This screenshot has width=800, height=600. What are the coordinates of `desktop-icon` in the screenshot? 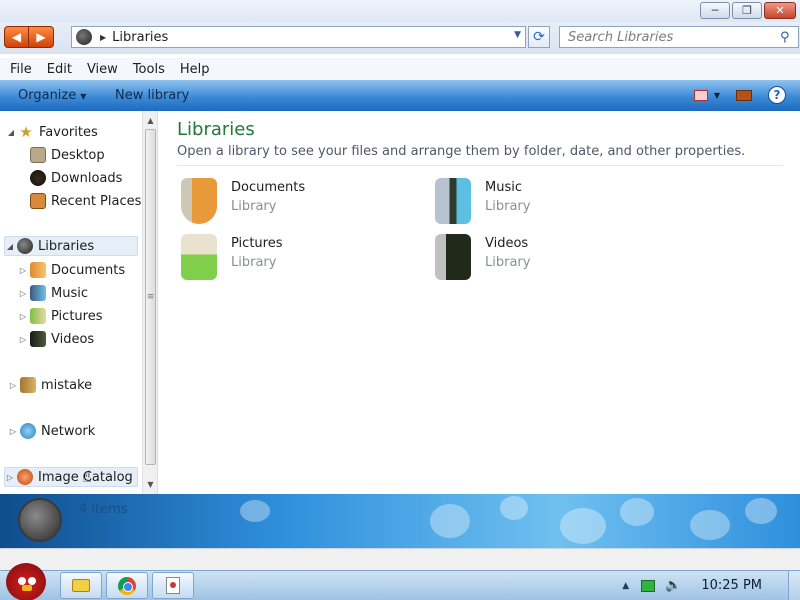 It's located at (38, 155).